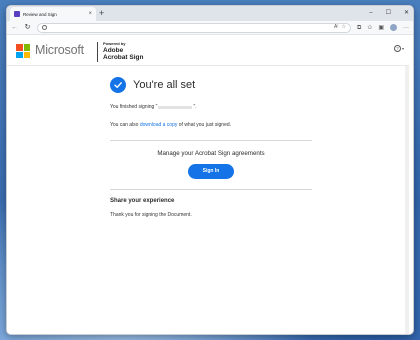 This screenshot has width=420, height=340. What do you see at coordinates (211, 107) in the screenshot?
I see `finished-signing-text: You finished signing " ".` at bounding box center [211, 107].